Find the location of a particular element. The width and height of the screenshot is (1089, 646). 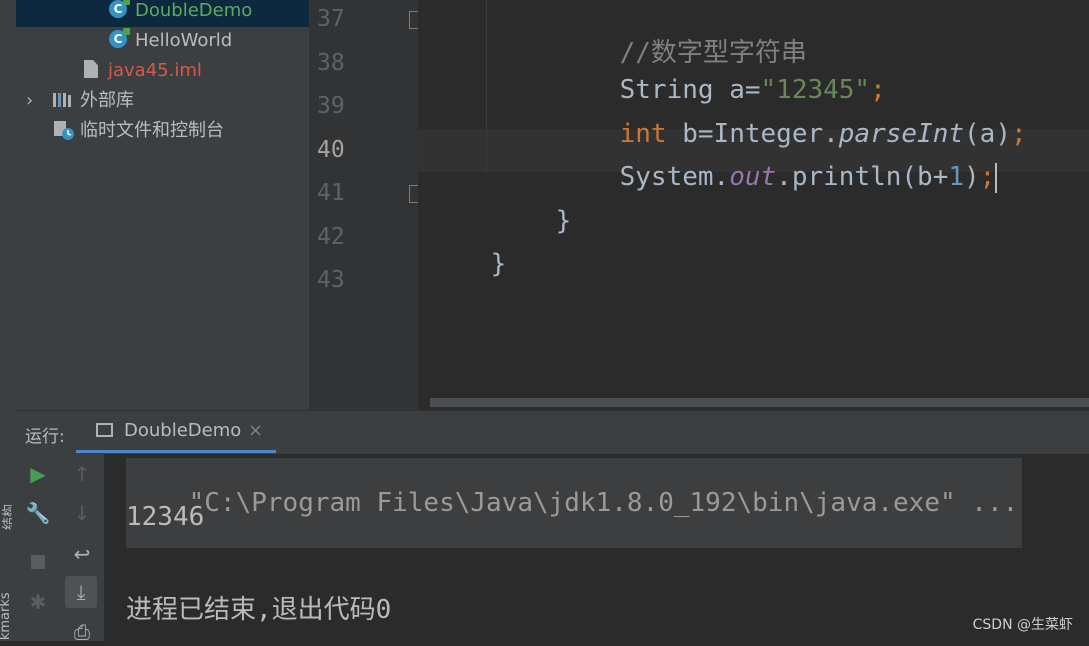

code-field: out is located at coordinates (753, 177).